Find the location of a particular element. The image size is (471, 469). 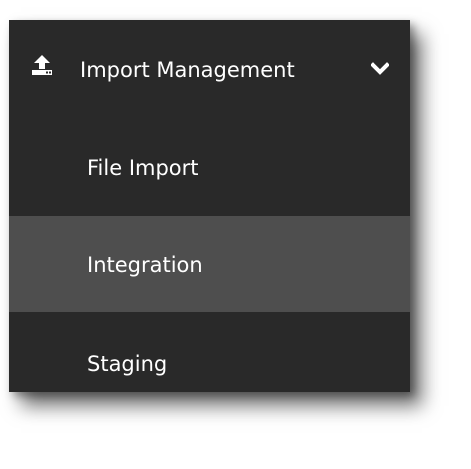

menu-item-label: Integration is located at coordinates (145, 265).